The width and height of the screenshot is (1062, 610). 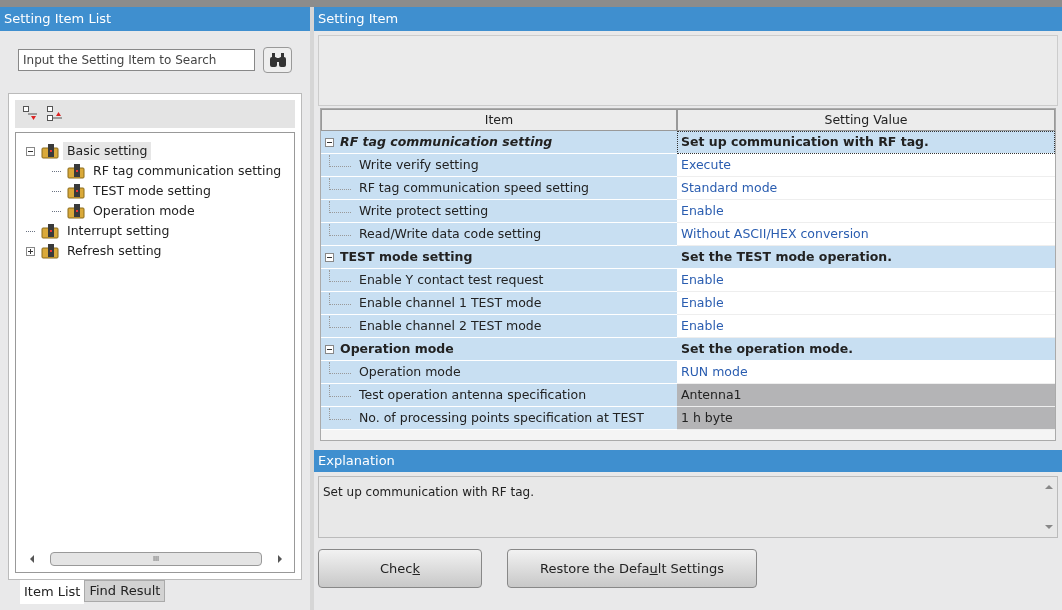 I want to click on tree-item: Operation mode, so click(x=144, y=211).